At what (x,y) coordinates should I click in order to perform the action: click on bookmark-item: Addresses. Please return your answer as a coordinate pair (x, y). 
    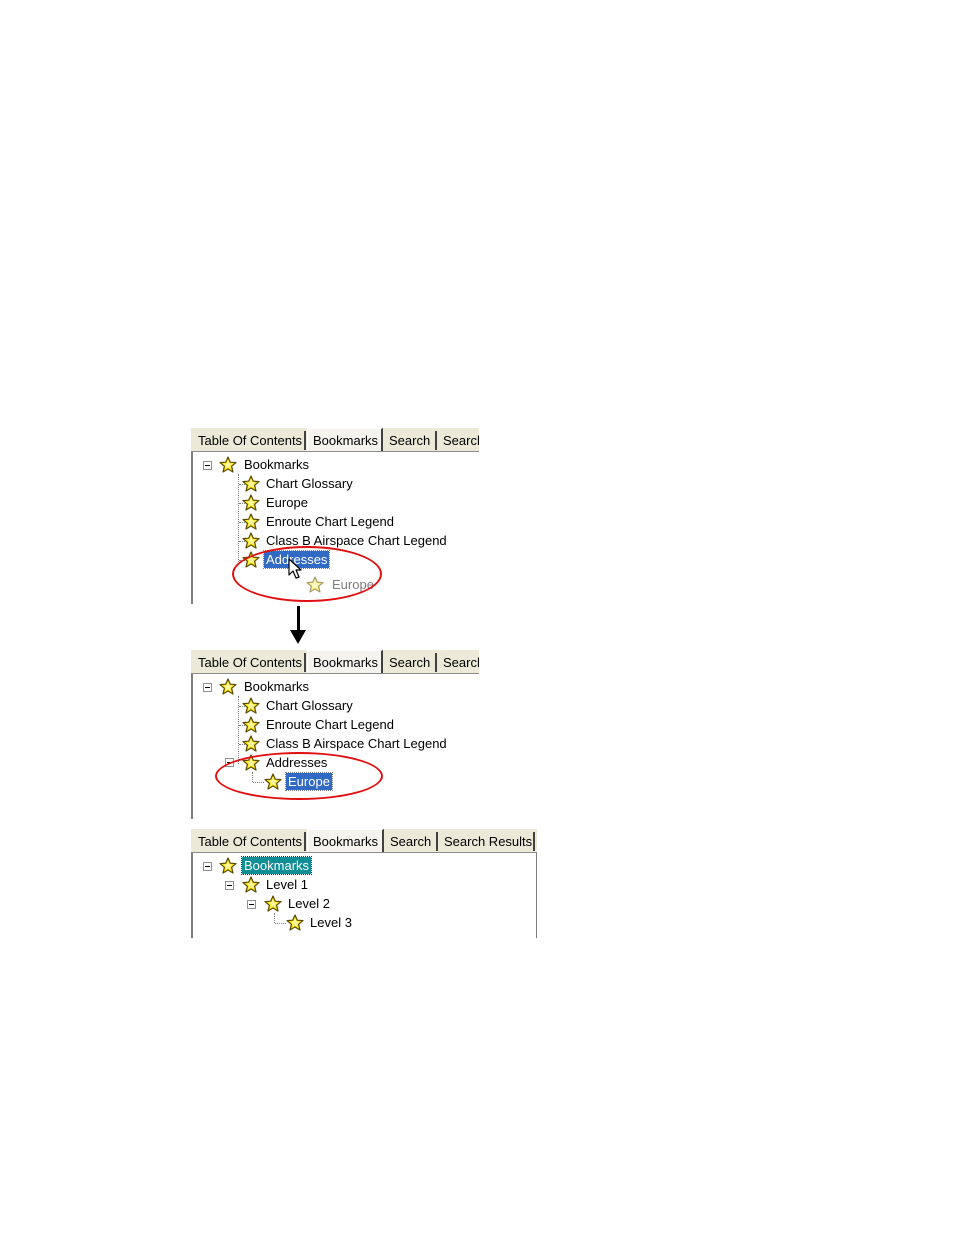
    Looking at the image, I should click on (296, 762).